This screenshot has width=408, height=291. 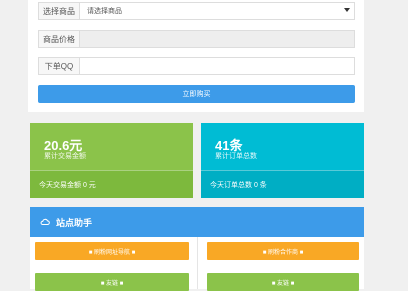 I want to click on friend-link-button: ■ 友链 ■, so click(x=112, y=282).